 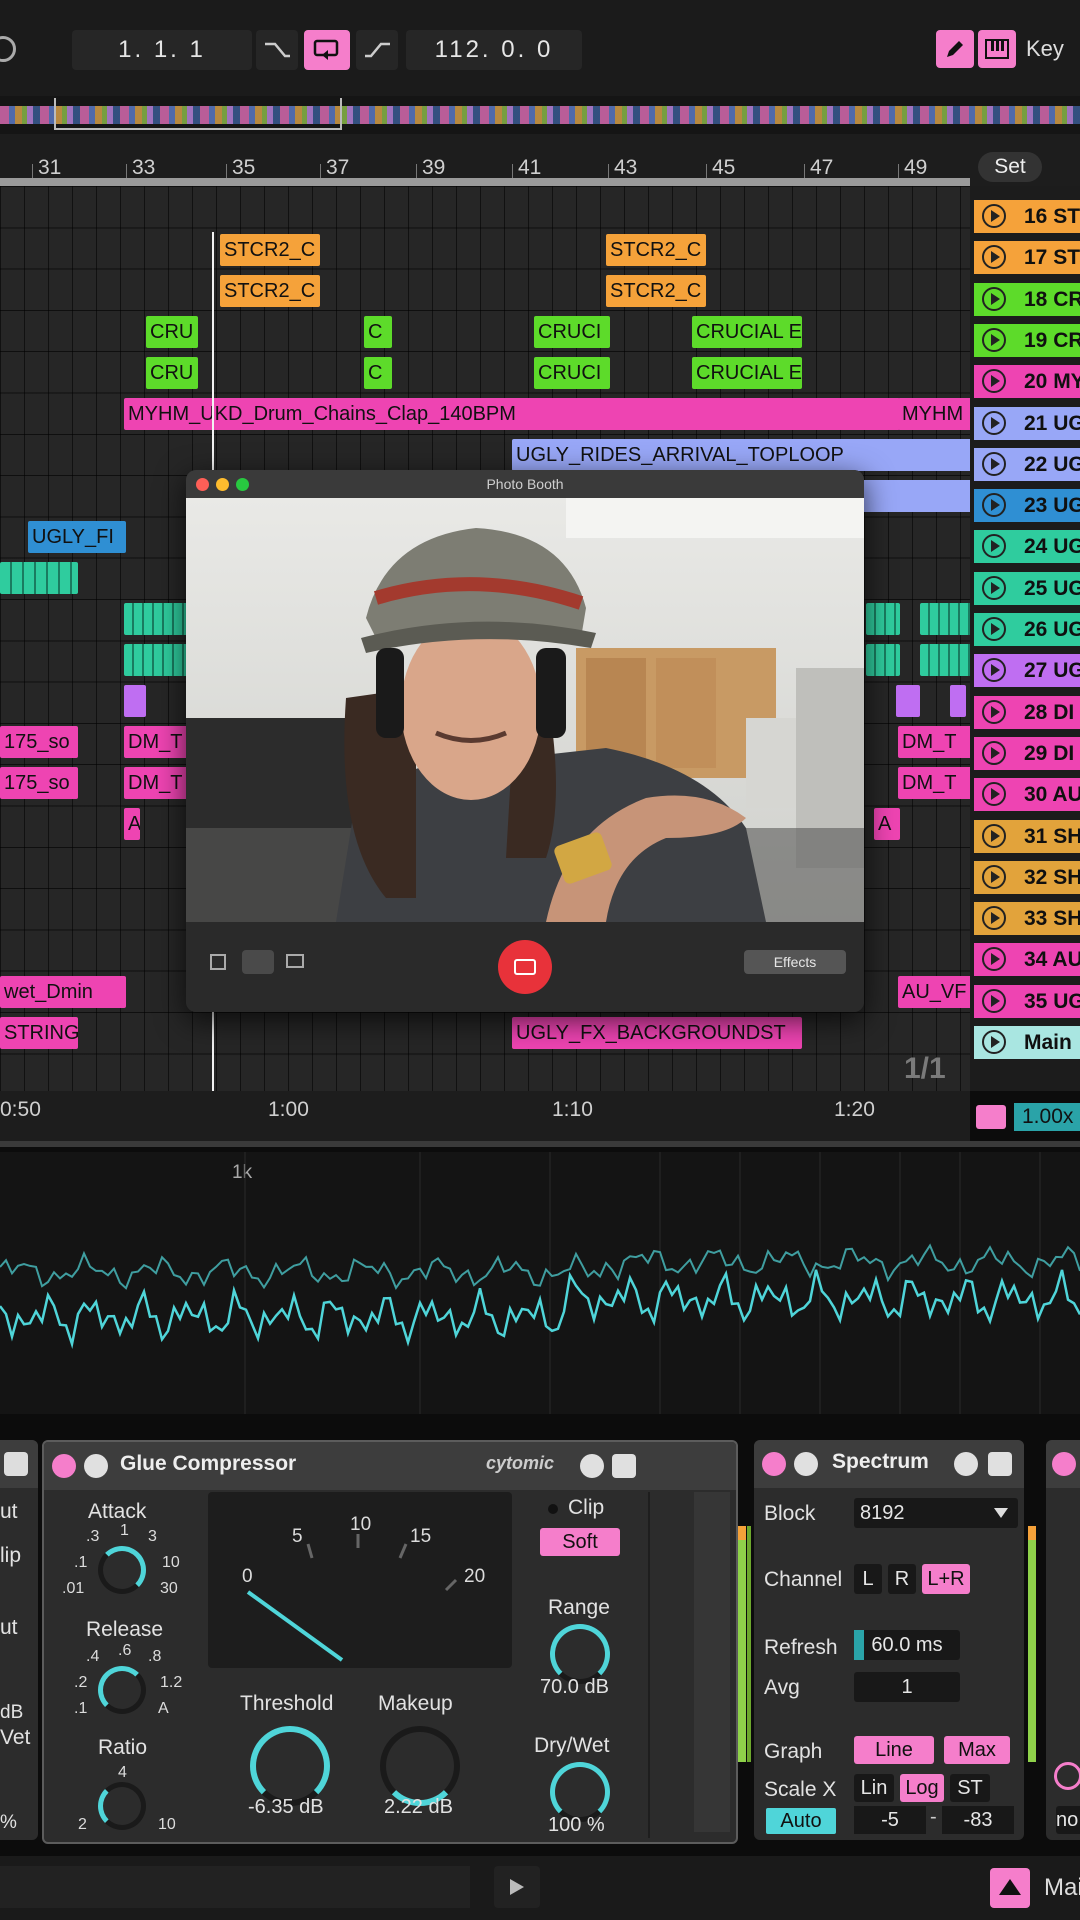 What do you see at coordinates (1027, 1001) in the screenshot?
I see `scene-launch-20: 35 UG` at bounding box center [1027, 1001].